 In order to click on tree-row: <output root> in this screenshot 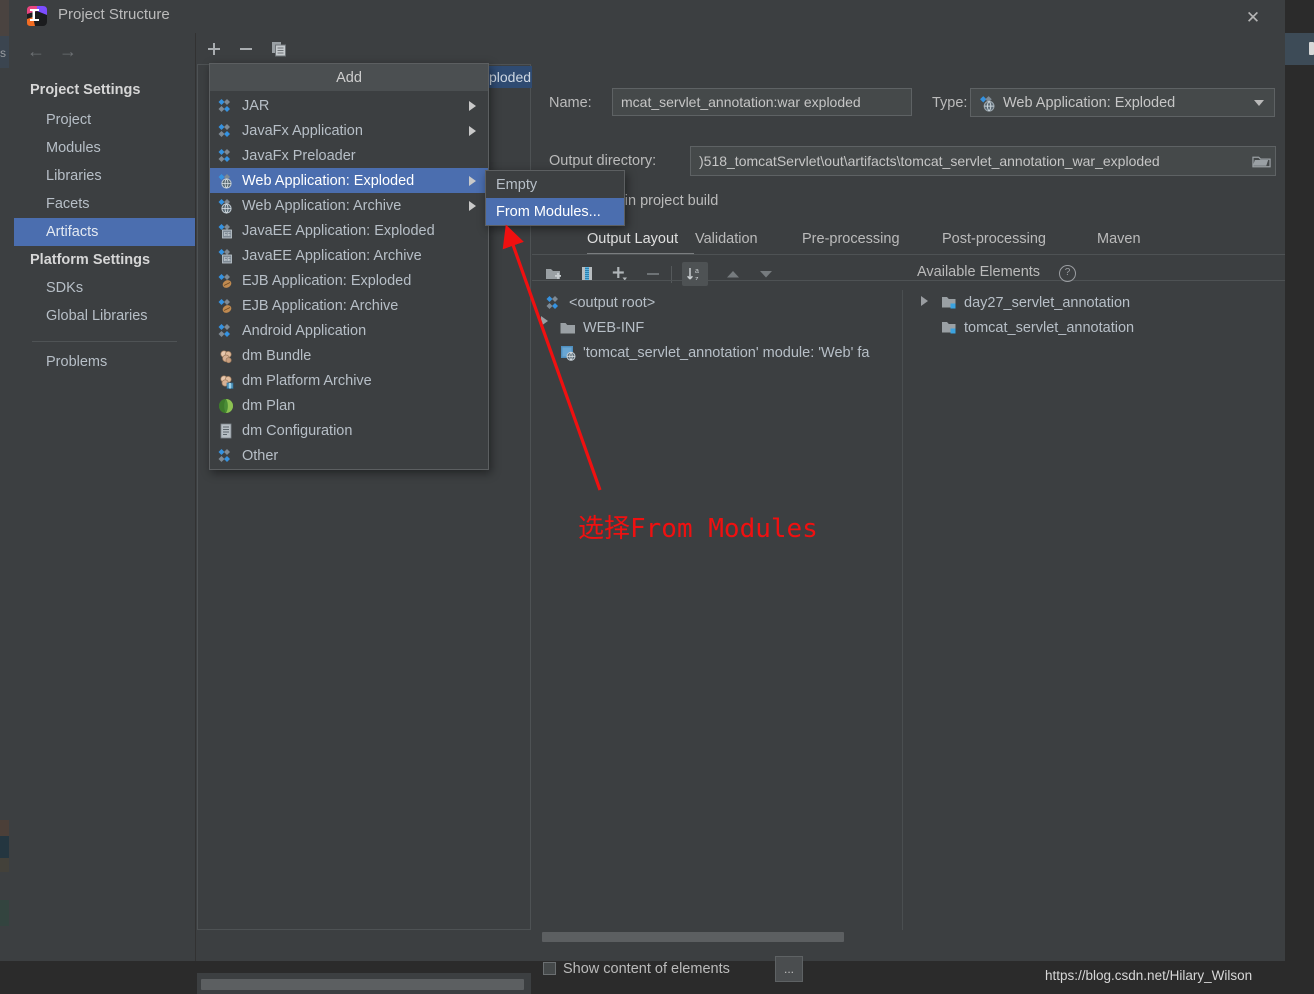, I will do `click(600, 302)`.